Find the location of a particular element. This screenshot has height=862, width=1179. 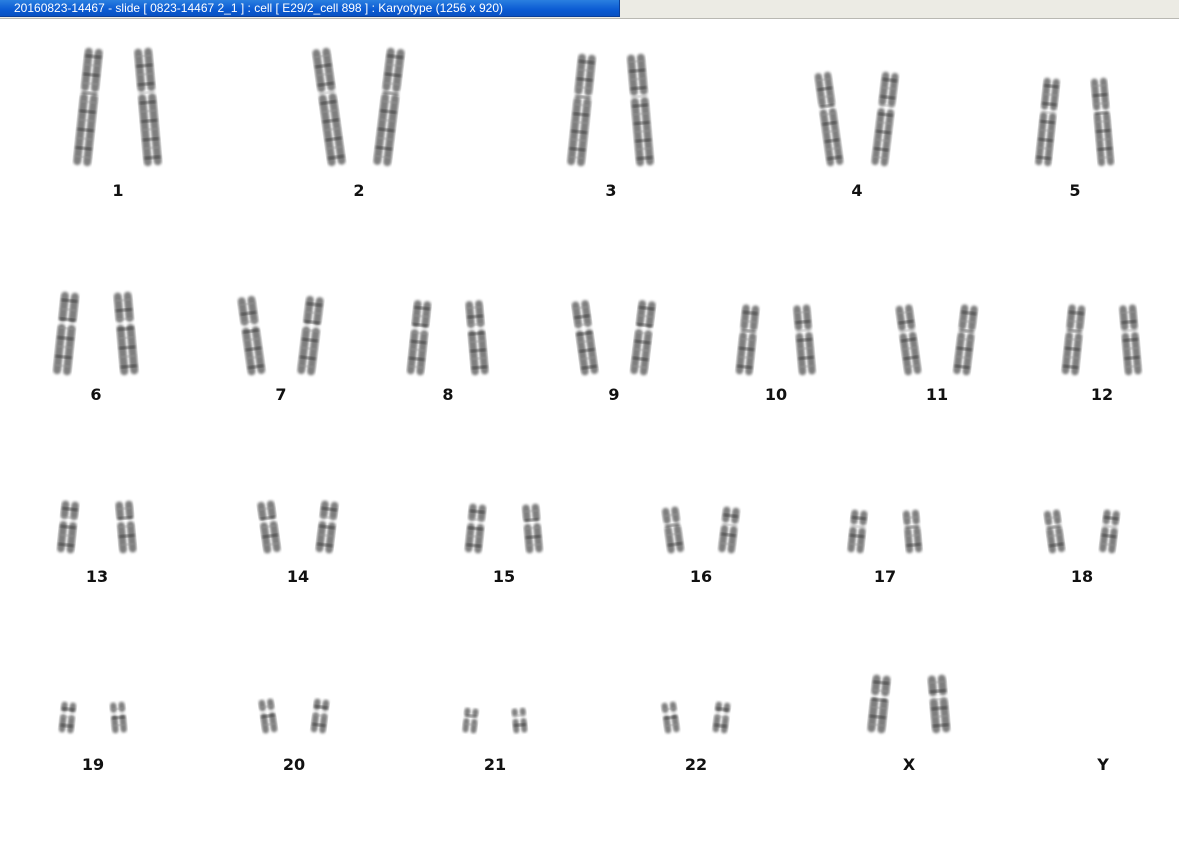

chromosome-label: 8 is located at coordinates (448, 394).